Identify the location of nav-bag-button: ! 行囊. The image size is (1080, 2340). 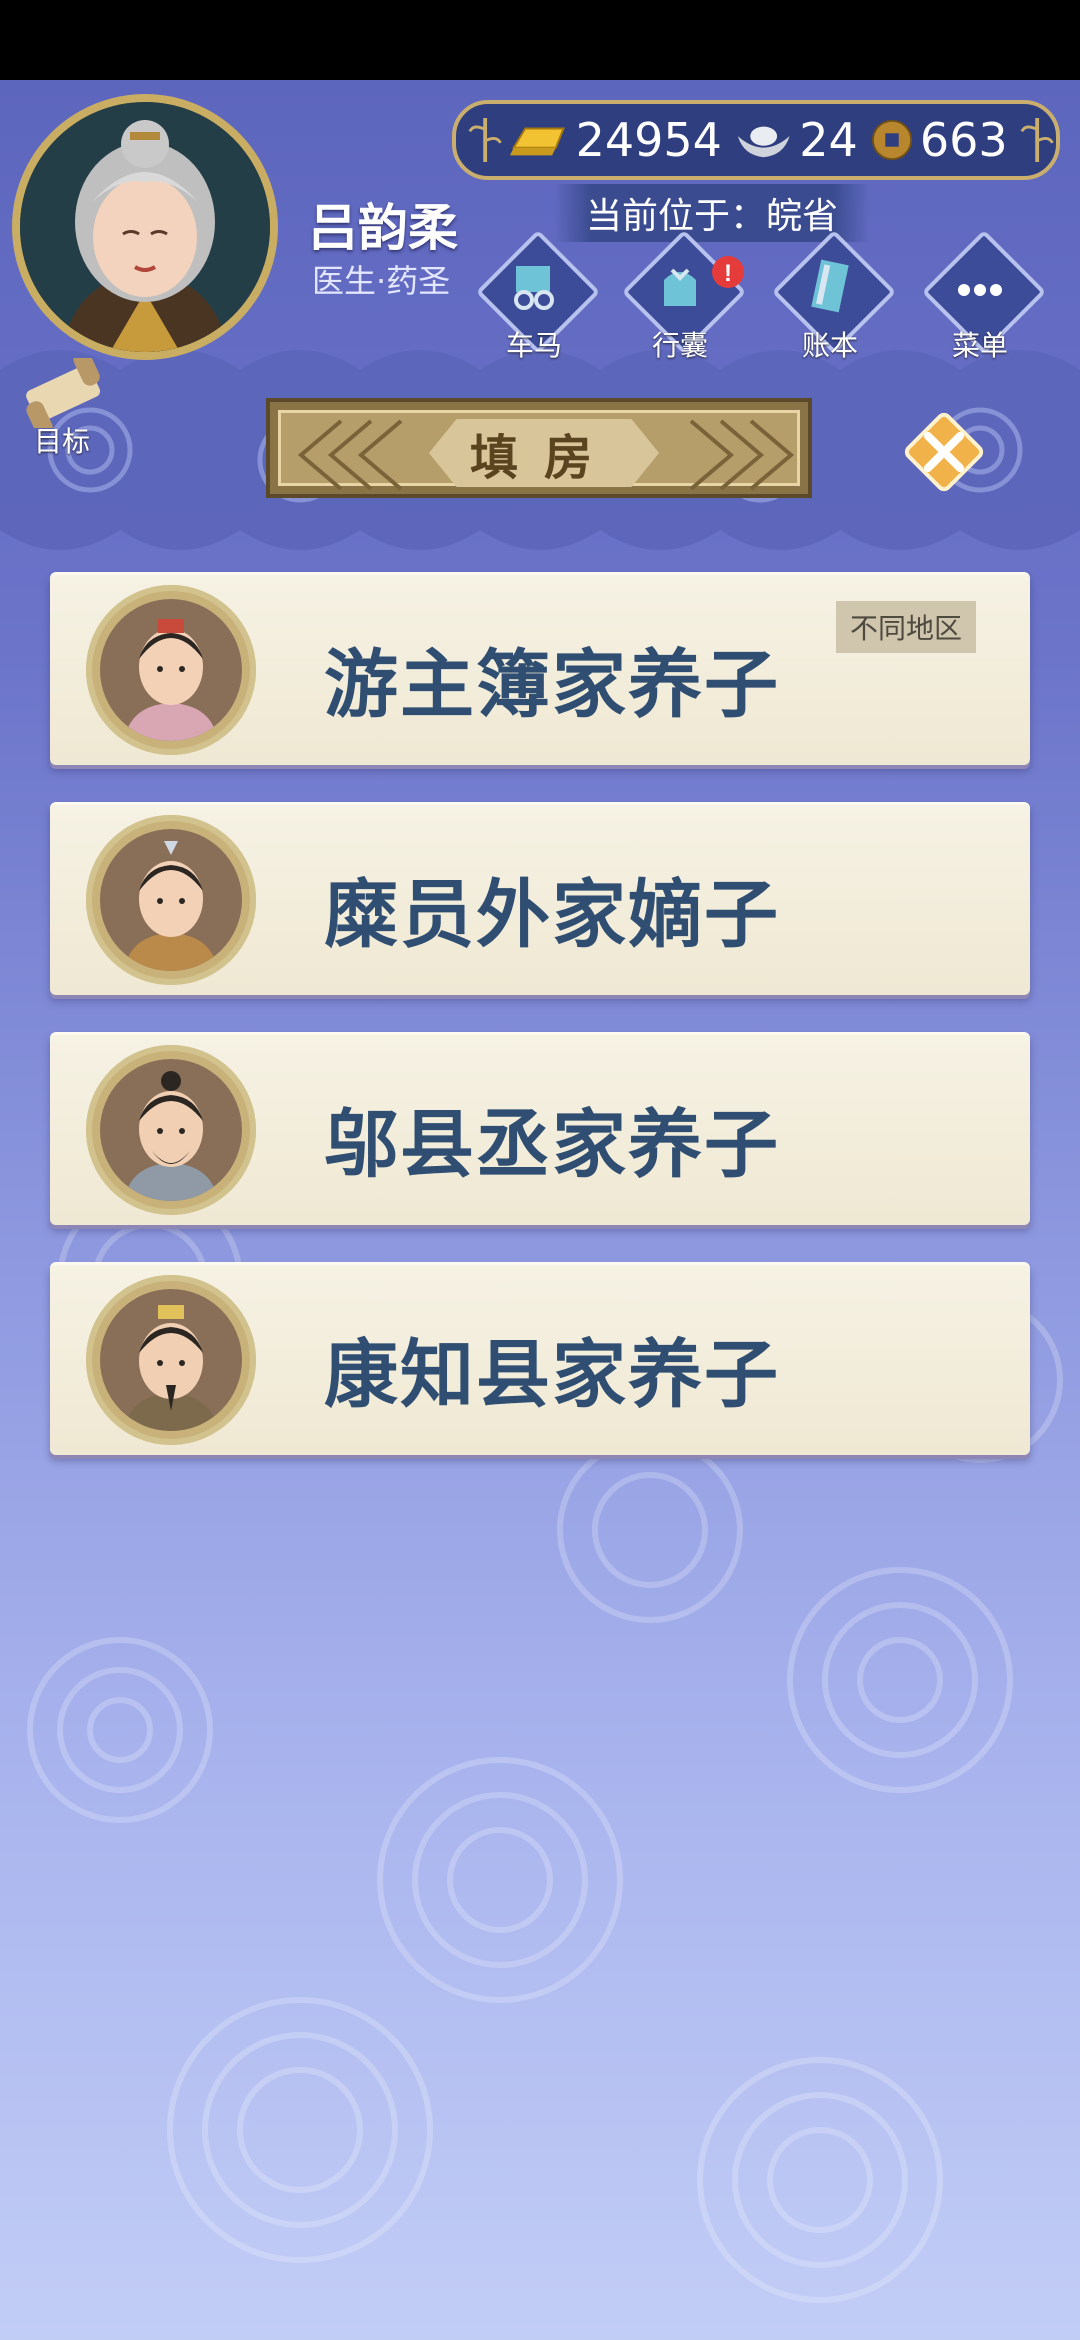
(683, 295).